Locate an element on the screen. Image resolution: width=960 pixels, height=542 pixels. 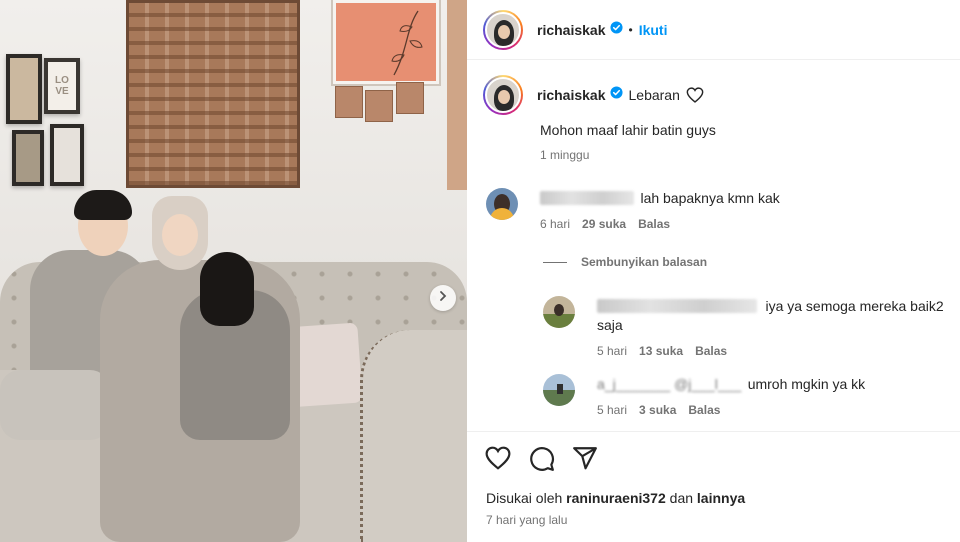
comment-1: lah bapaknya kmn kak is located at coordinates (660, 198).